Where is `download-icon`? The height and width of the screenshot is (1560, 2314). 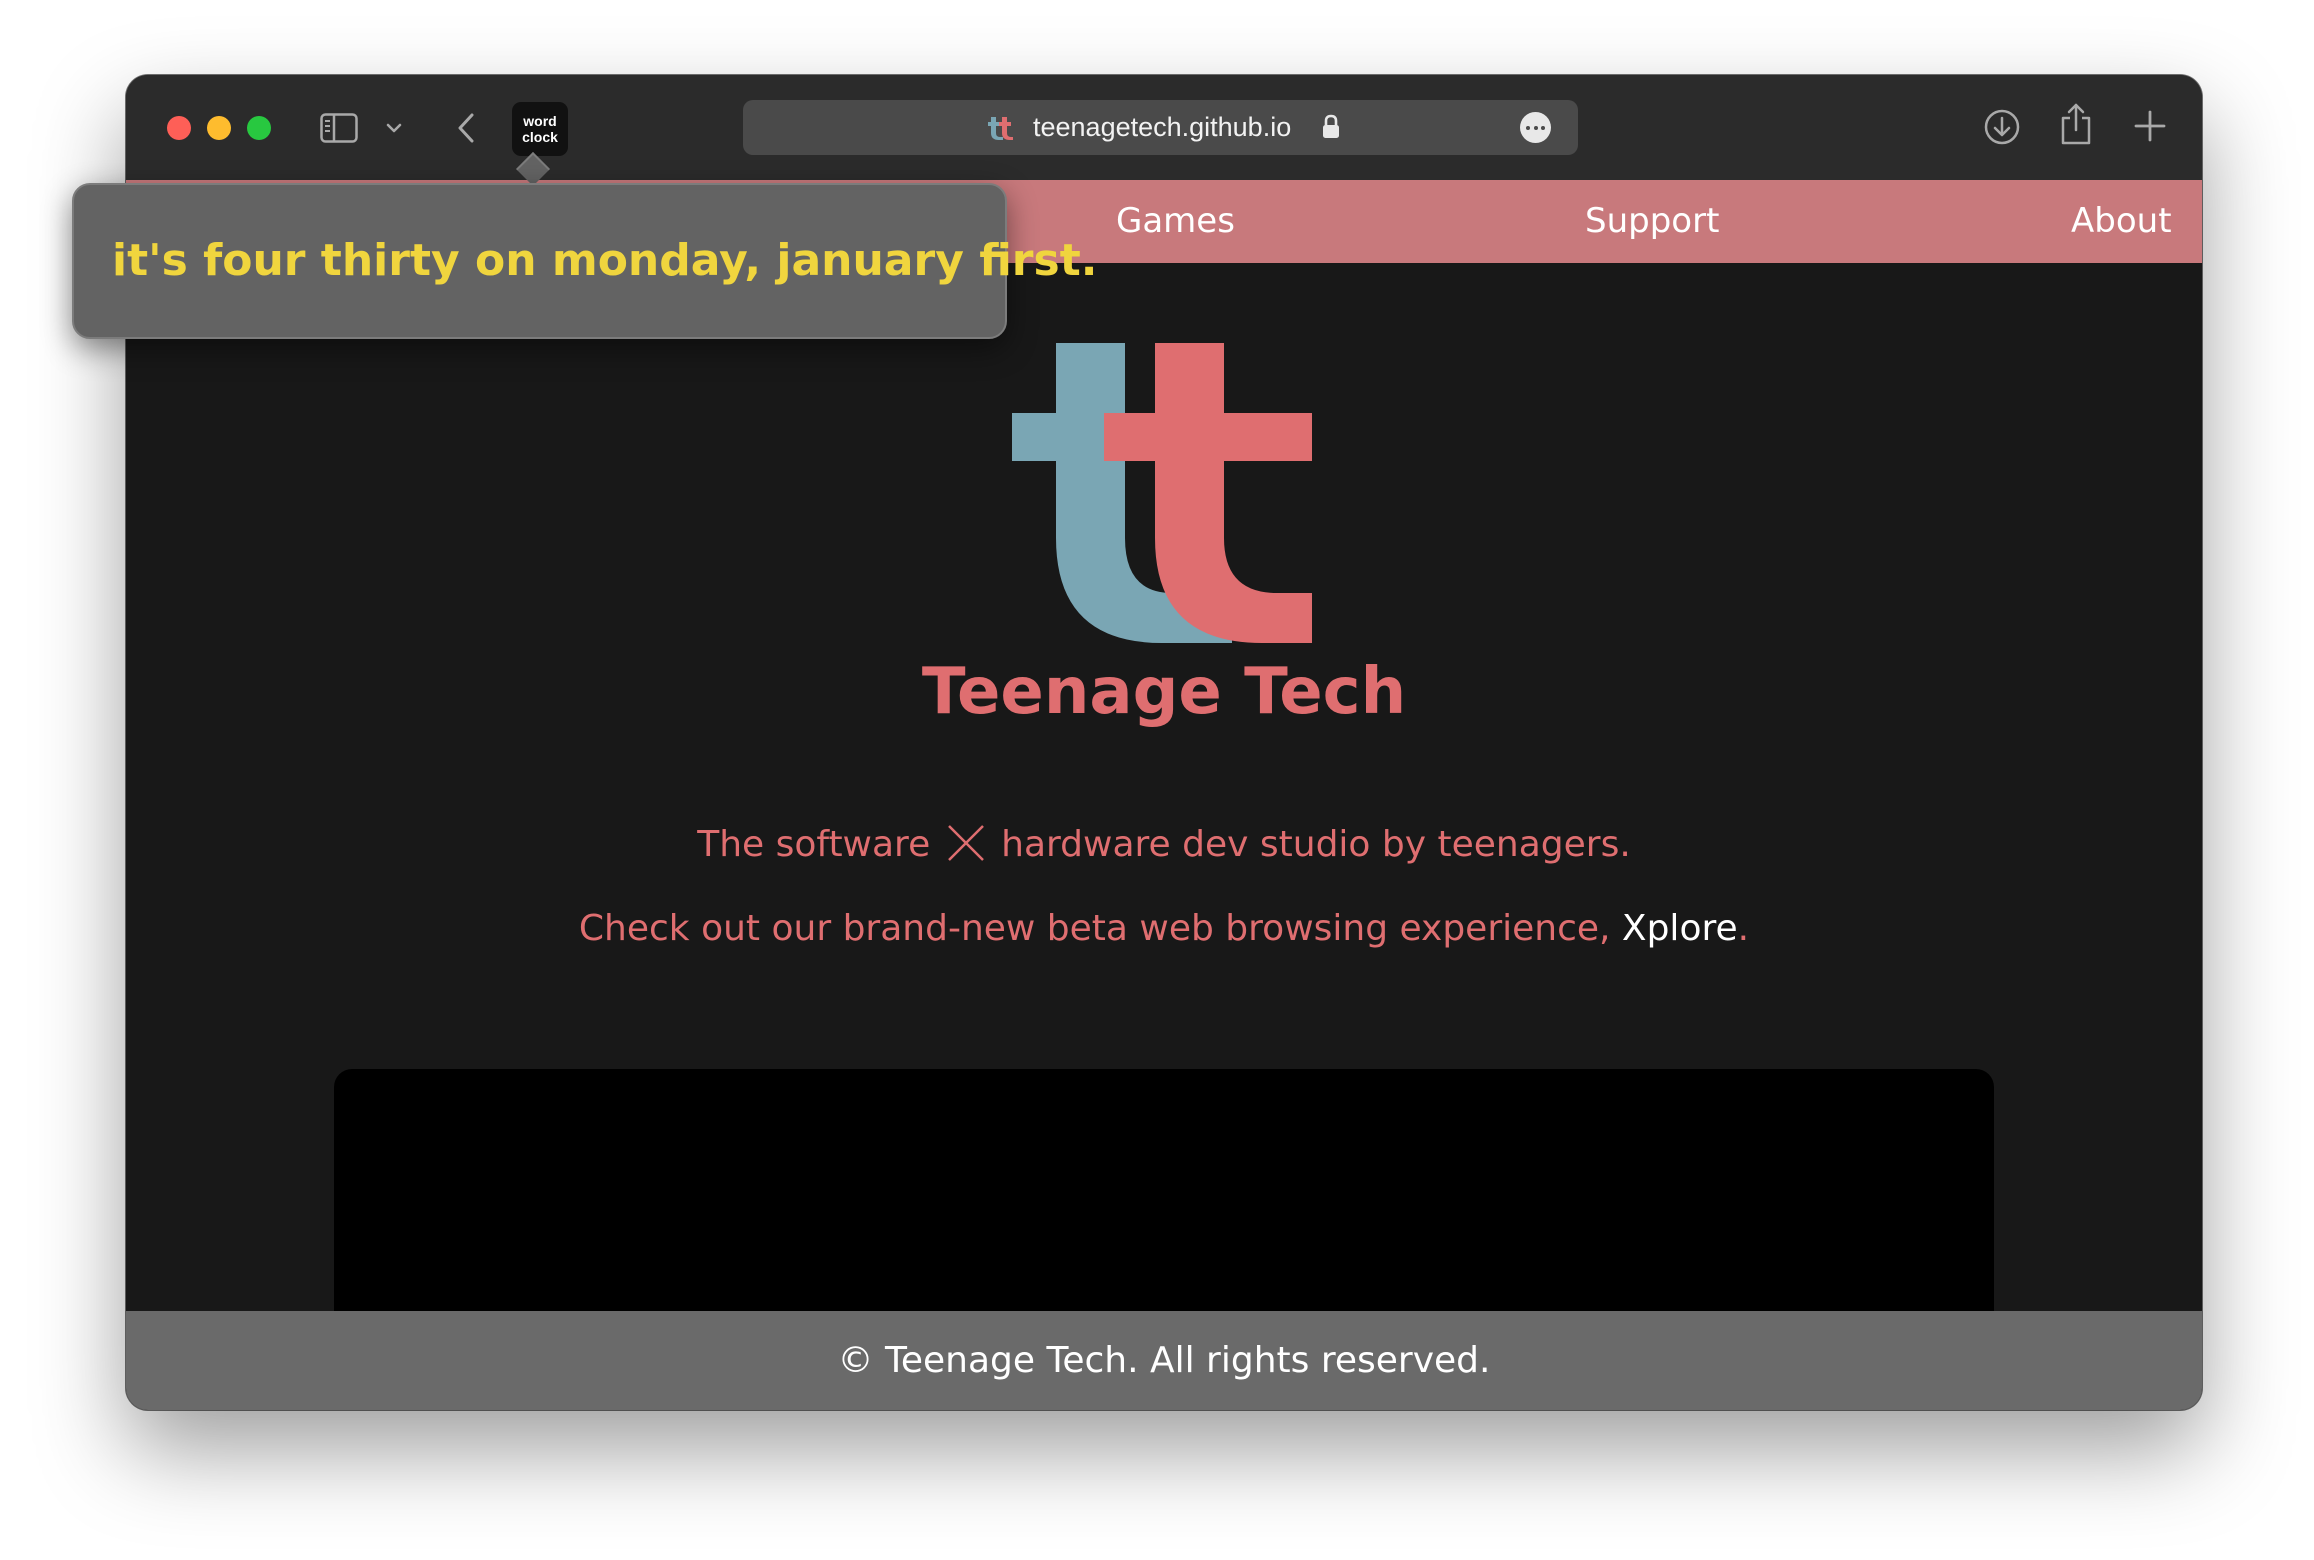
download-icon is located at coordinates (2002, 127).